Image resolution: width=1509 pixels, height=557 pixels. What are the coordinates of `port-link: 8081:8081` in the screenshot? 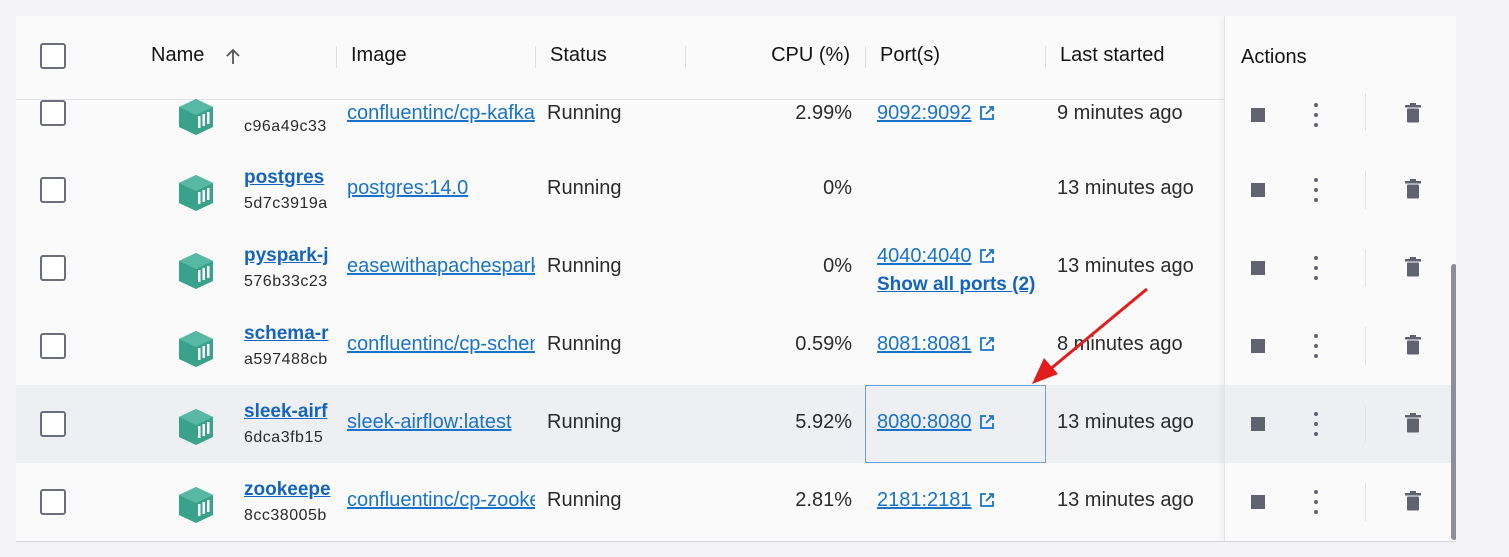 It's located at (924, 344).